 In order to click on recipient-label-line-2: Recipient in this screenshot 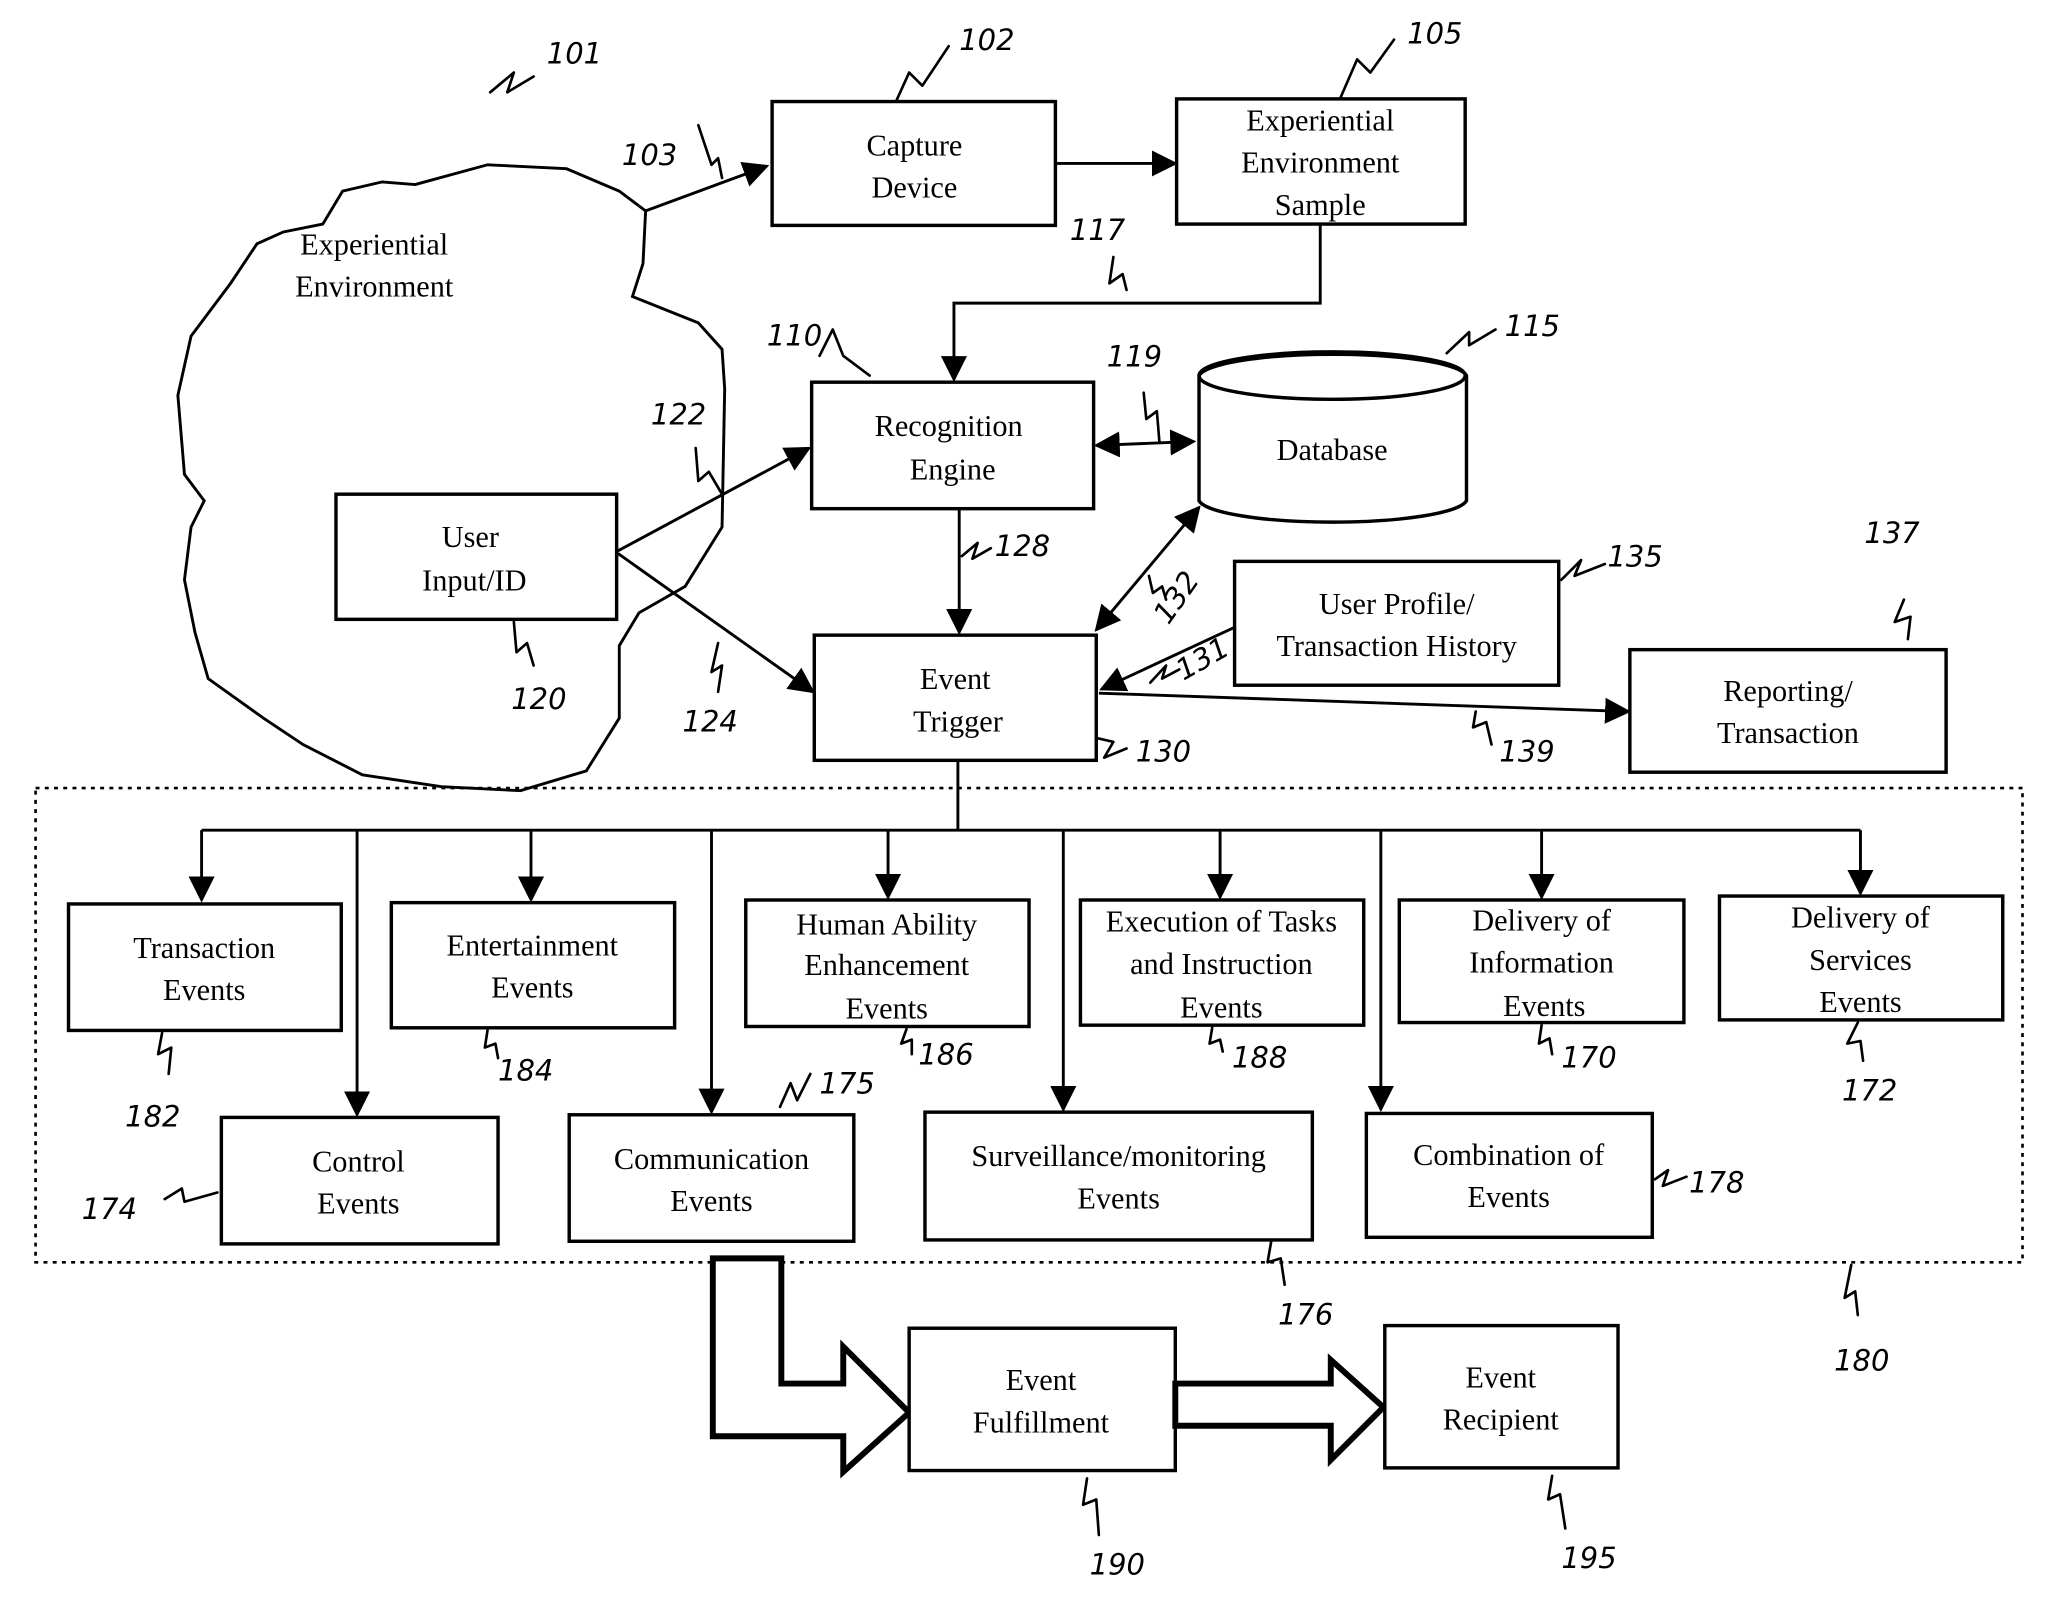, I will do `click(1501, 1420)`.